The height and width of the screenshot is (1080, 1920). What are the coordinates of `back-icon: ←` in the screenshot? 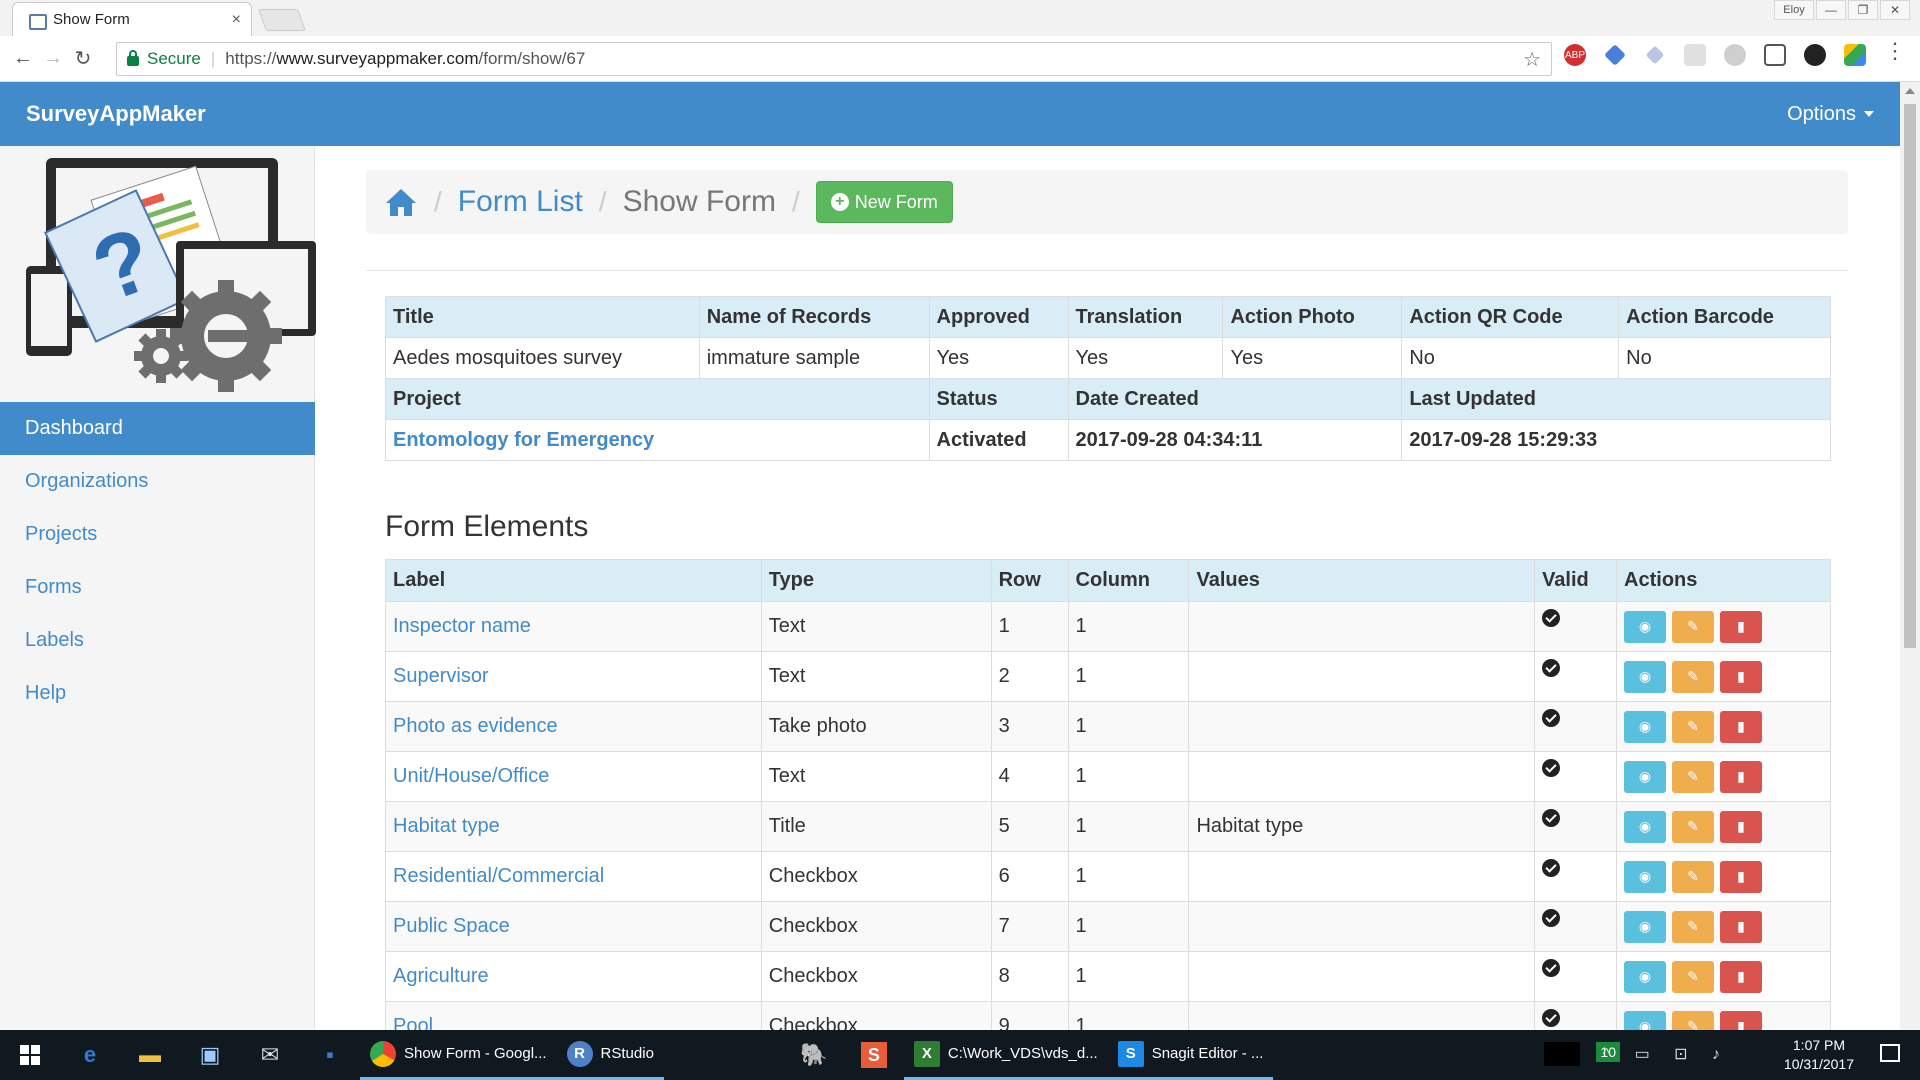 It's located at (23, 58).